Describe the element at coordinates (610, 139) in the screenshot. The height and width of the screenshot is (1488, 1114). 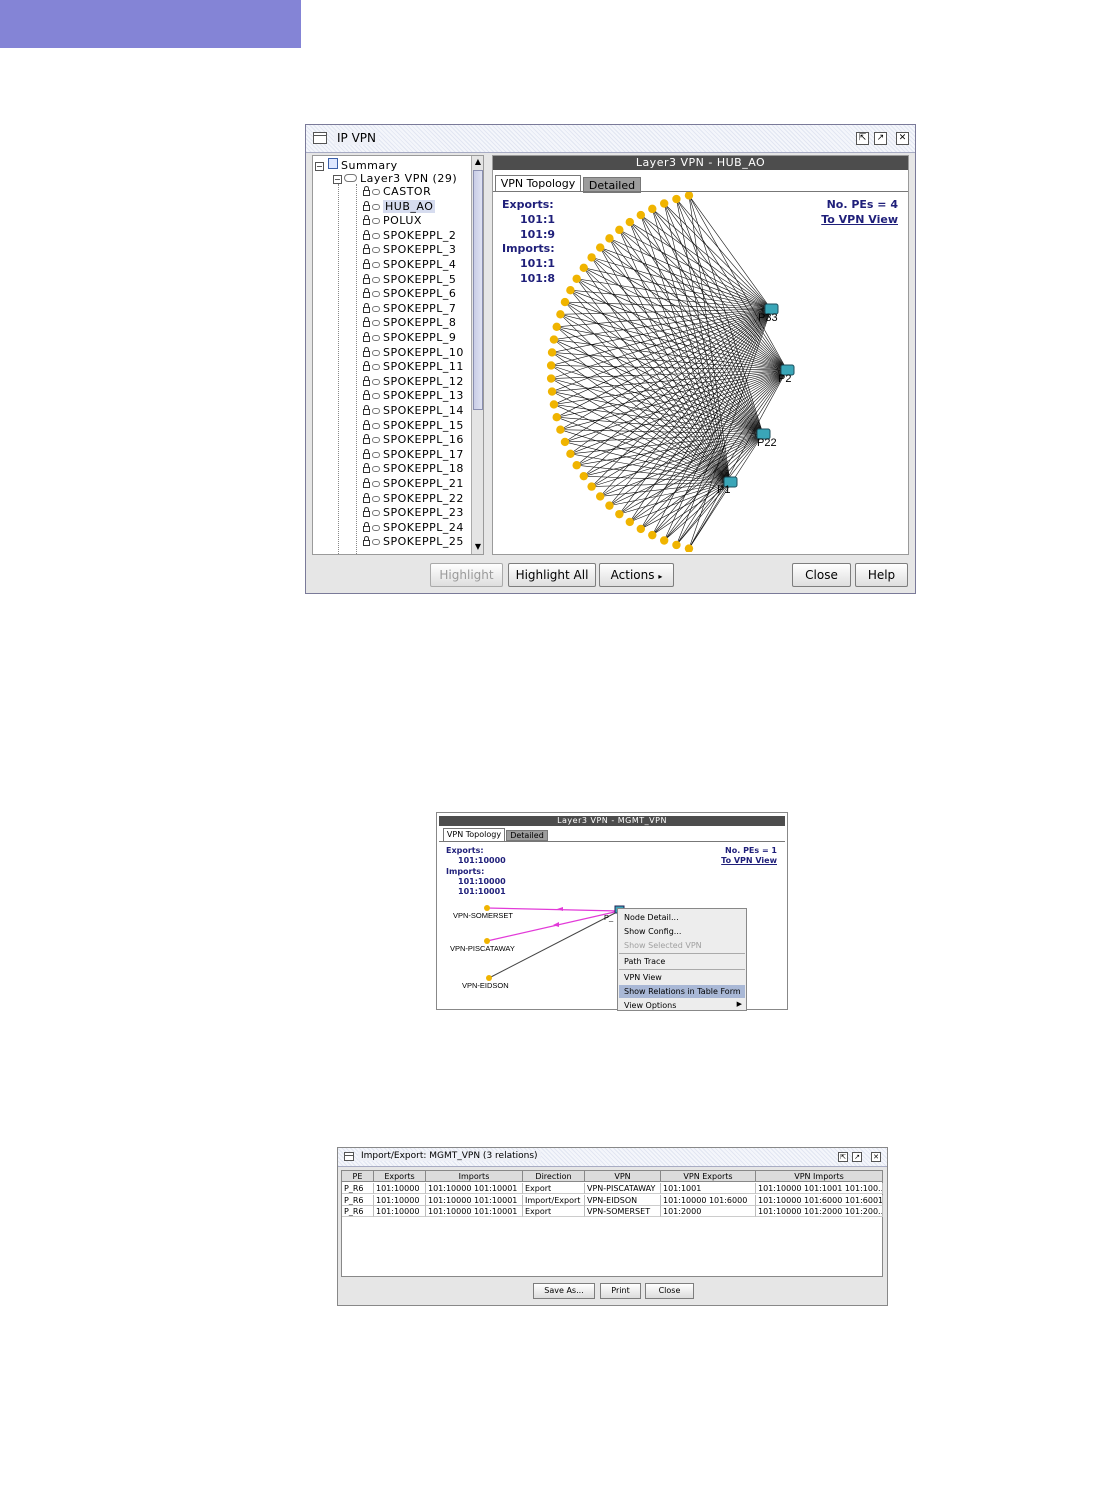
I see `window-titlebar: IP VPN ⇱ ↗ ✕` at that location.